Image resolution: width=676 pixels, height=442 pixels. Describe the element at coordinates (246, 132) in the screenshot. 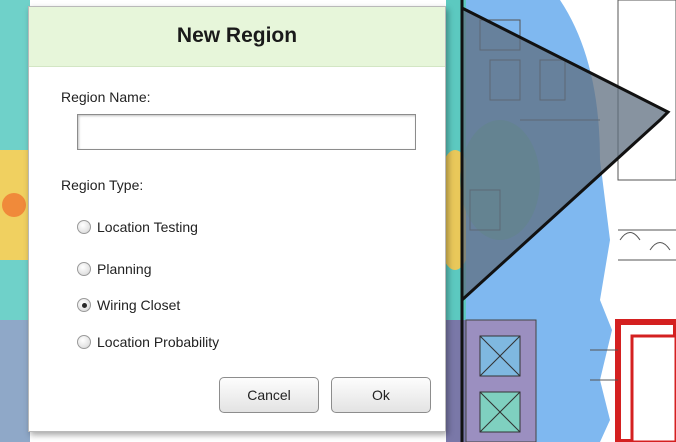

I see `region-name-input` at that location.